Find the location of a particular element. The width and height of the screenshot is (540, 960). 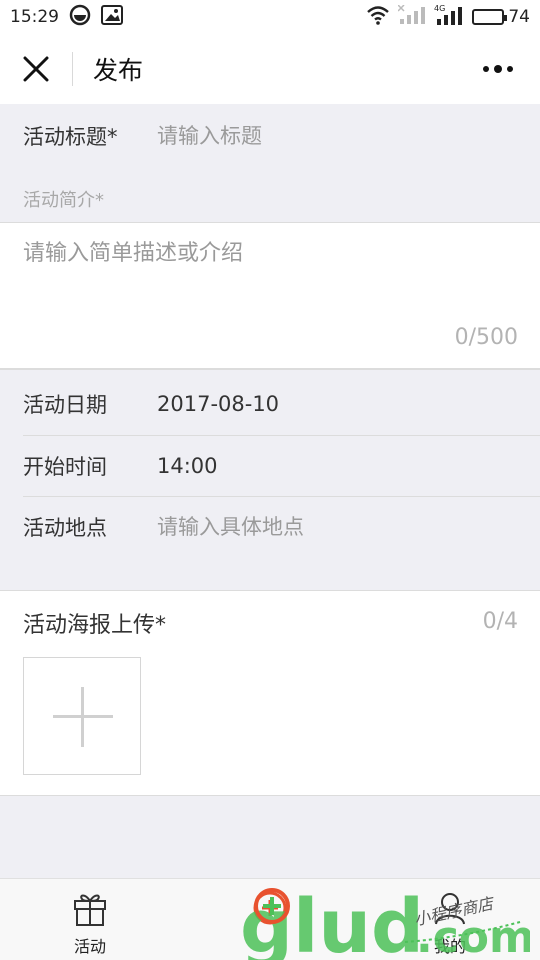

date-label: 活动日期 is located at coordinates (65, 405).